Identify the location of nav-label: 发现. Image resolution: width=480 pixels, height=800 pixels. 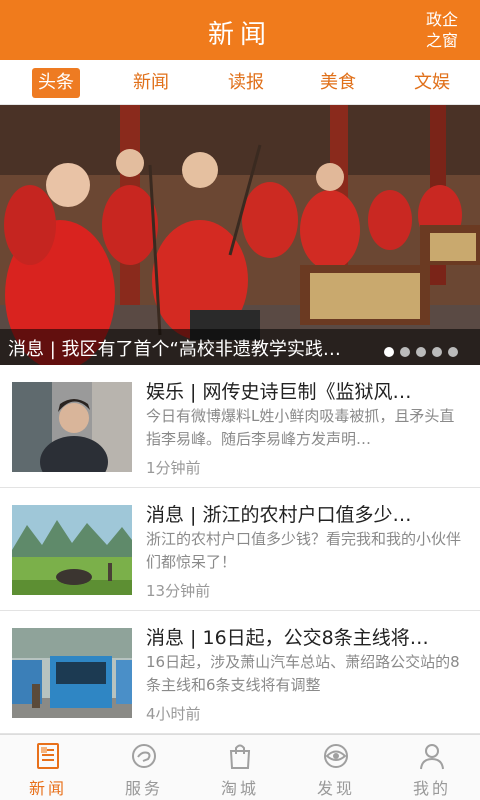
(335, 788).